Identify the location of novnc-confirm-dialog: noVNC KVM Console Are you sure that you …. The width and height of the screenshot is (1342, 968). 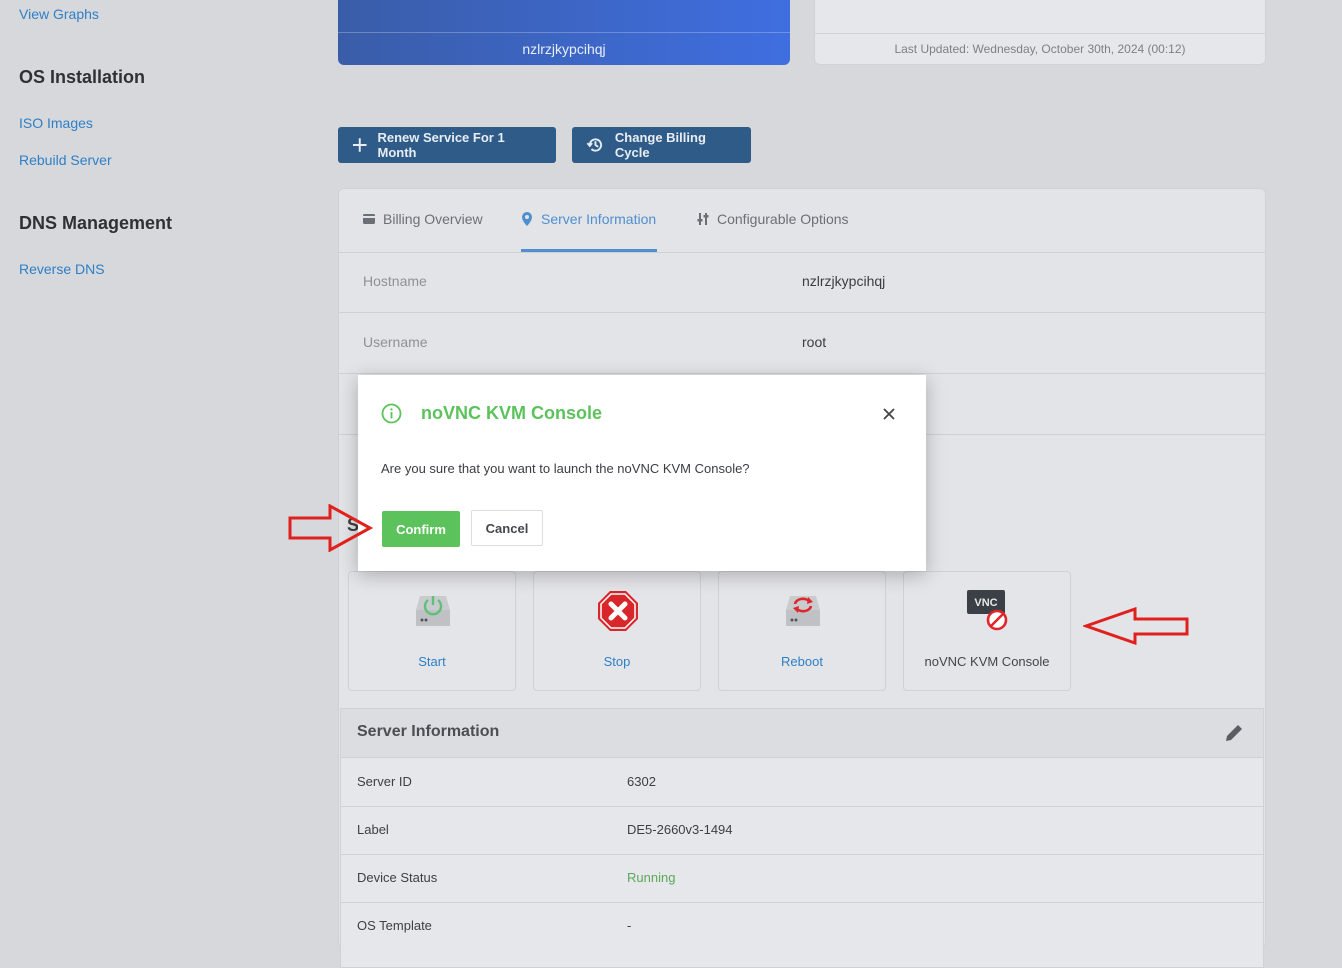
(642, 473).